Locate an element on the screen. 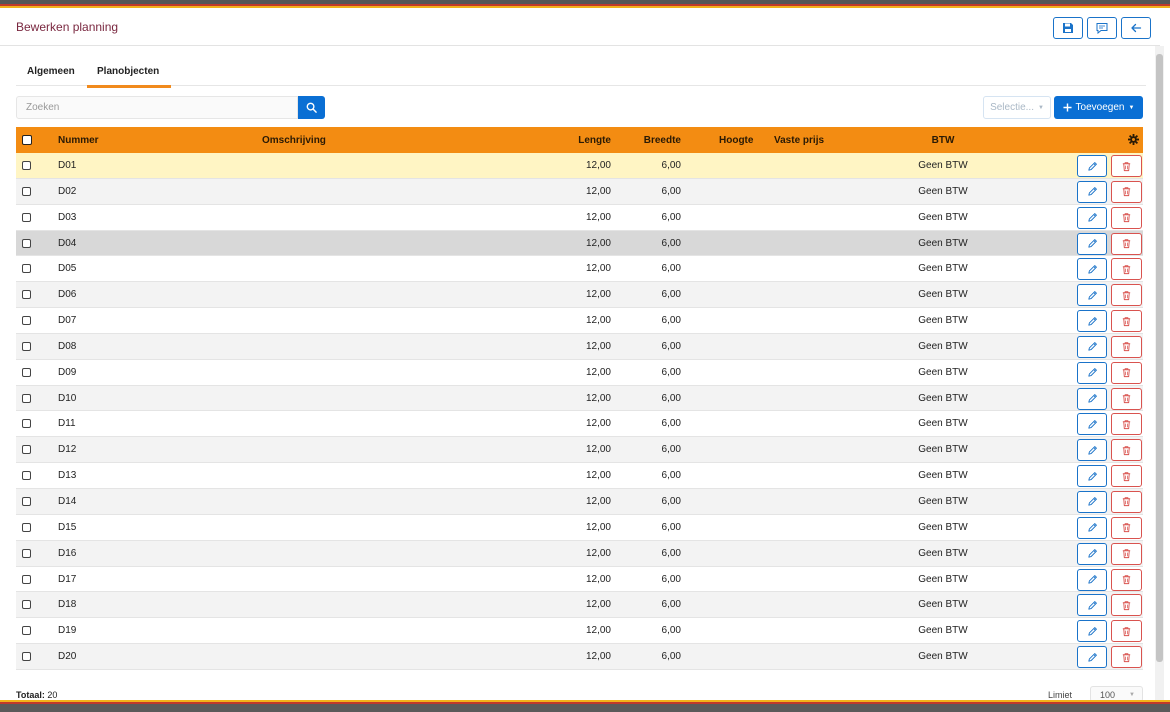 The height and width of the screenshot is (712, 1170). gear-icon is located at coordinates (1133, 139).